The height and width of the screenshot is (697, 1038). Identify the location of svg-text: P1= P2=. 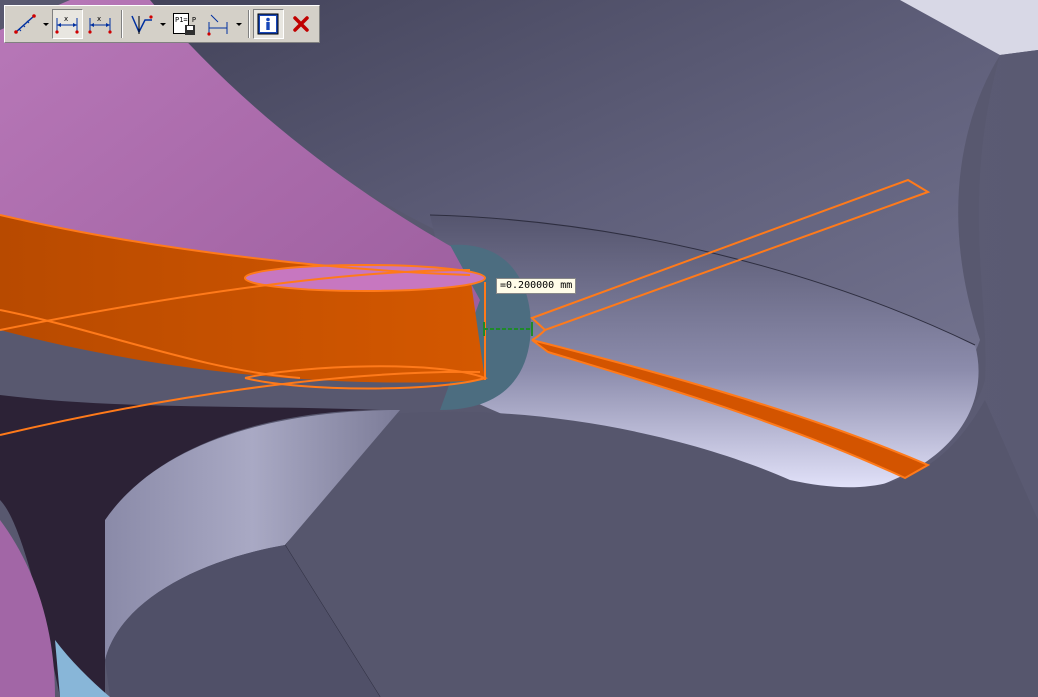
(185, 20).